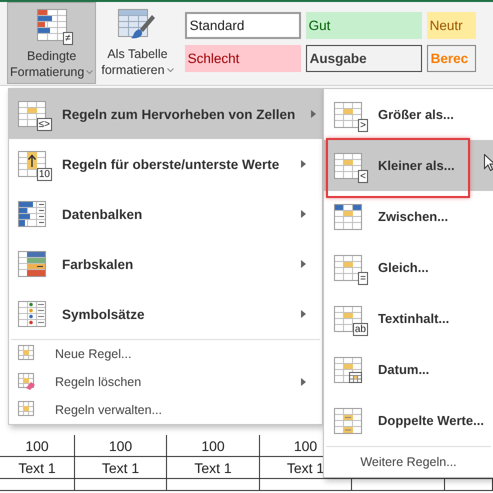 The height and width of the screenshot is (493, 493). What do you see at coordinates (360, 329) in the screenshot?
I see `icon-symbol: ab` at bounding box center [360, 329].